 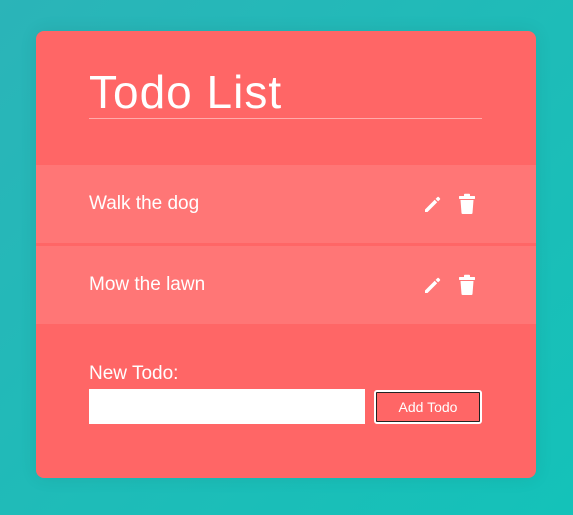 What do you see at coordinates (286, 204) in the screenshot?
I see `list-item: Walk the dog` at bounding box center [286, 204].